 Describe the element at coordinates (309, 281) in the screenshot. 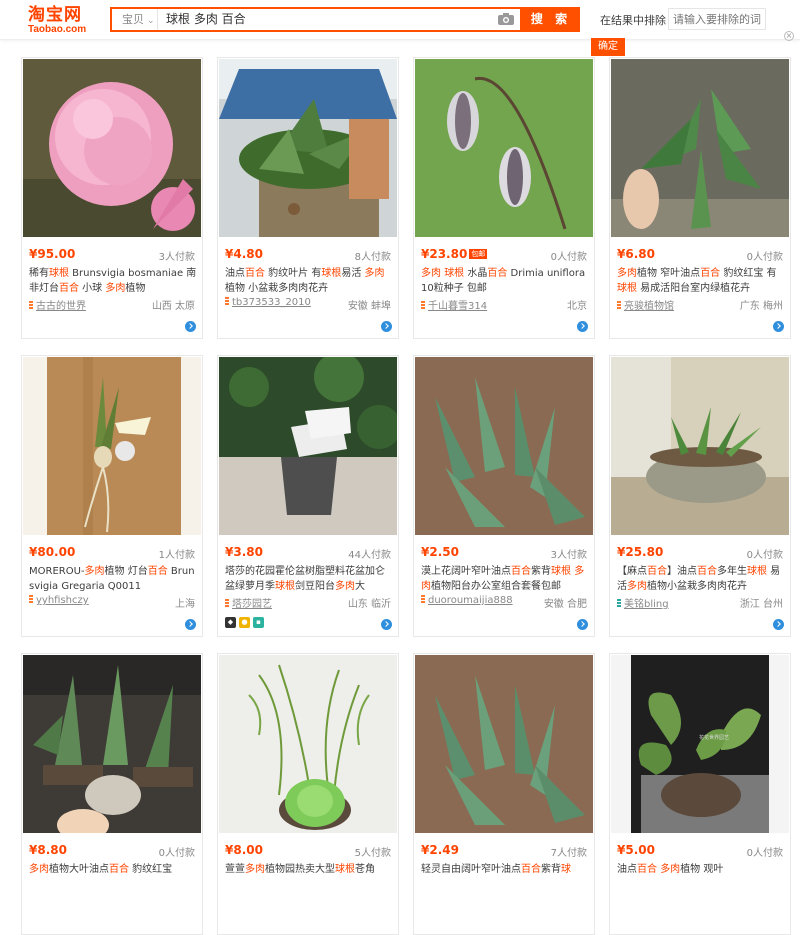

I see `product-title: 油点百合 豹纹叶片 有球根易活 多肉植物 小盆栽多肉肉花卉` at that location.